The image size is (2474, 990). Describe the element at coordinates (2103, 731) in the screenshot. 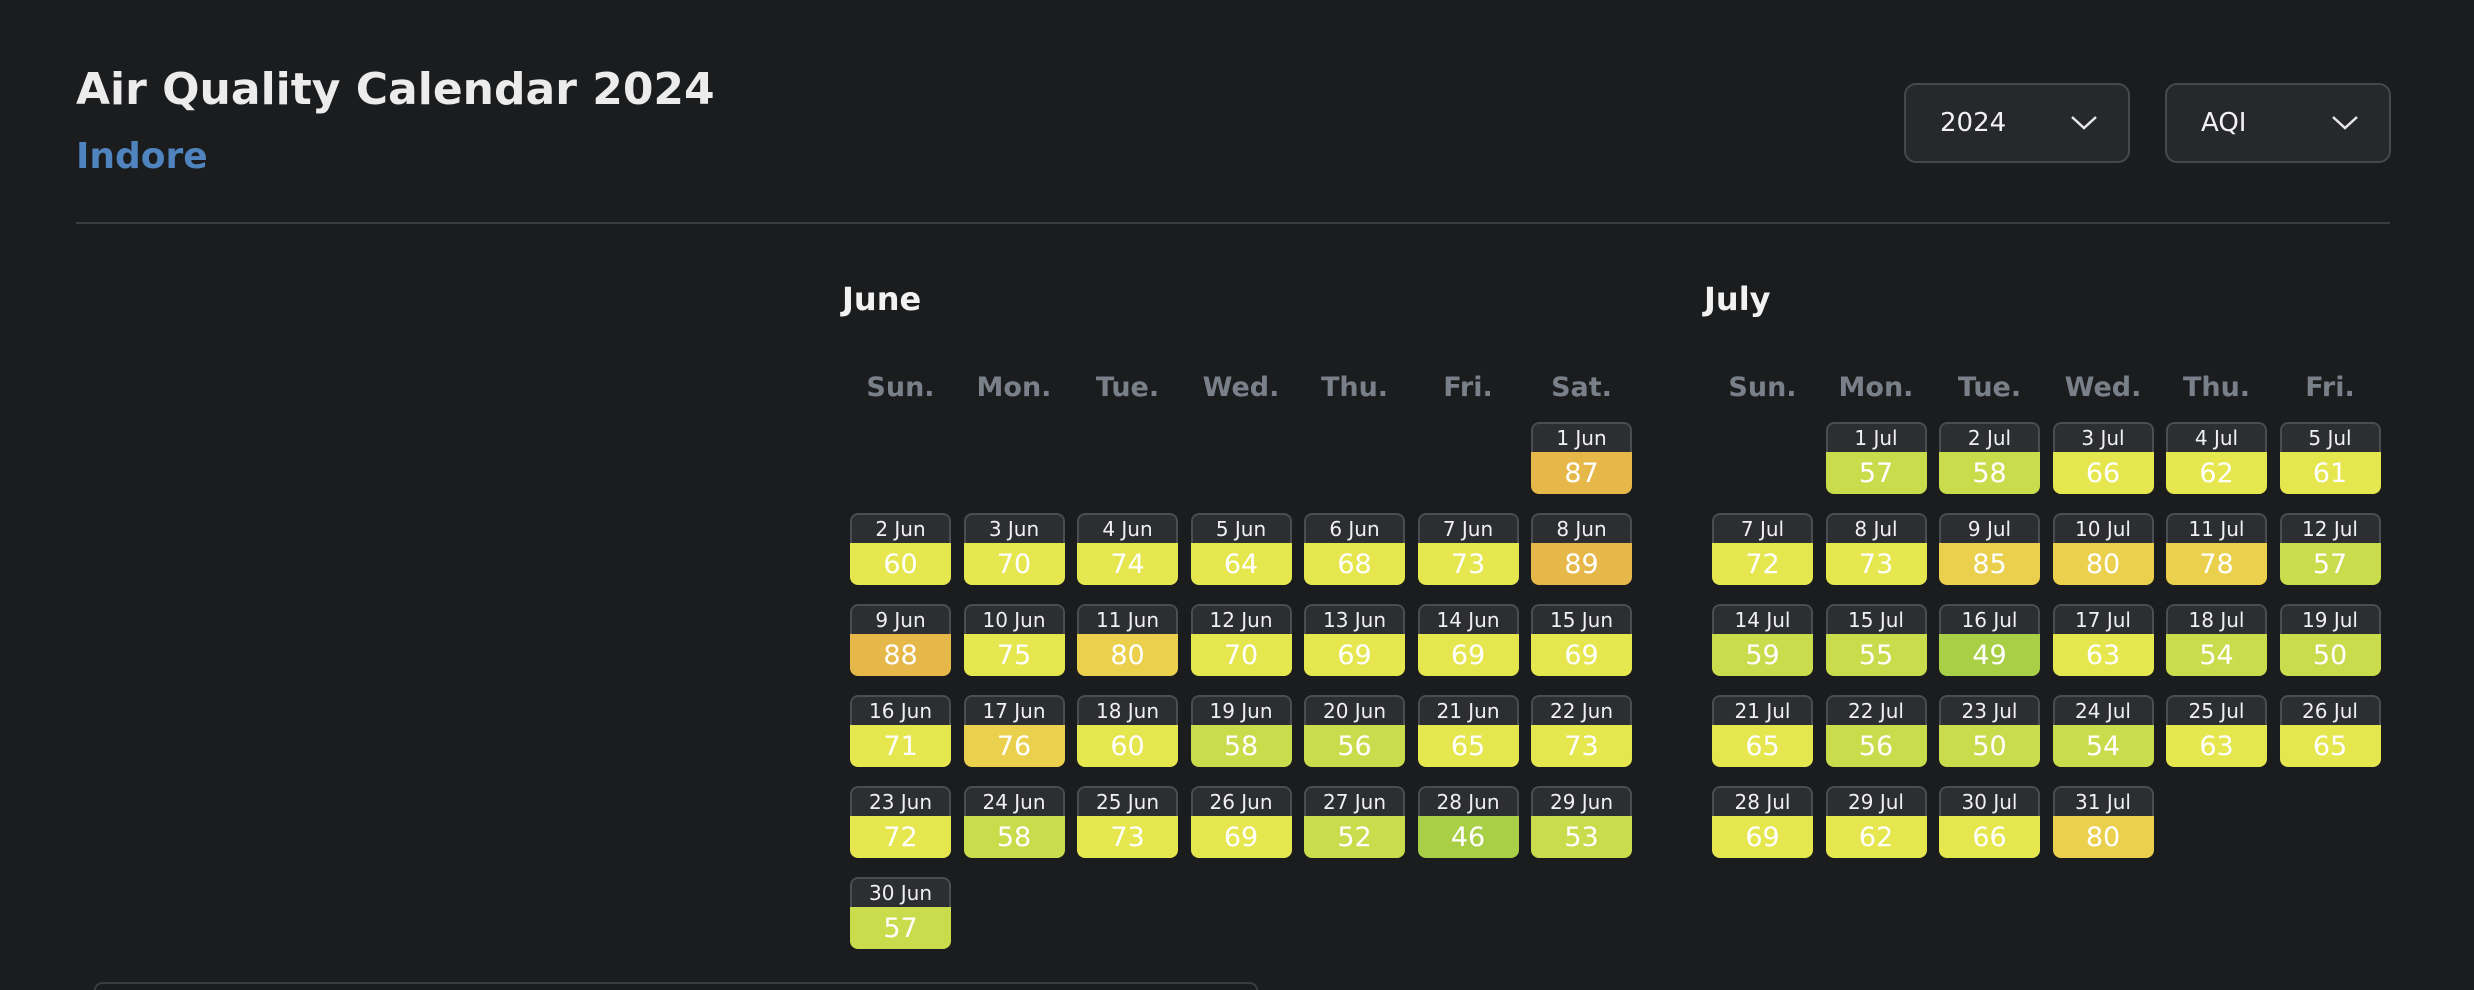

I see `day-cell-jul-24: 24 Jul 54` at that location.